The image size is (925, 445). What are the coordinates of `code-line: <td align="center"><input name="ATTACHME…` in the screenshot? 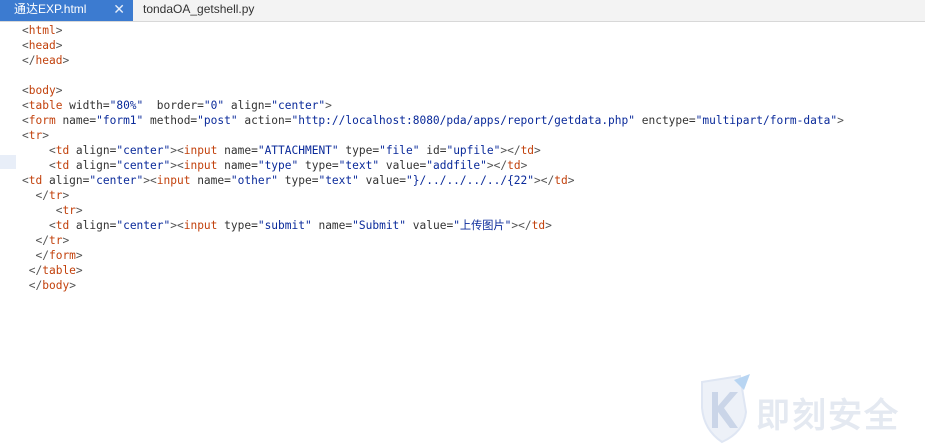 It's located at (433, 150).